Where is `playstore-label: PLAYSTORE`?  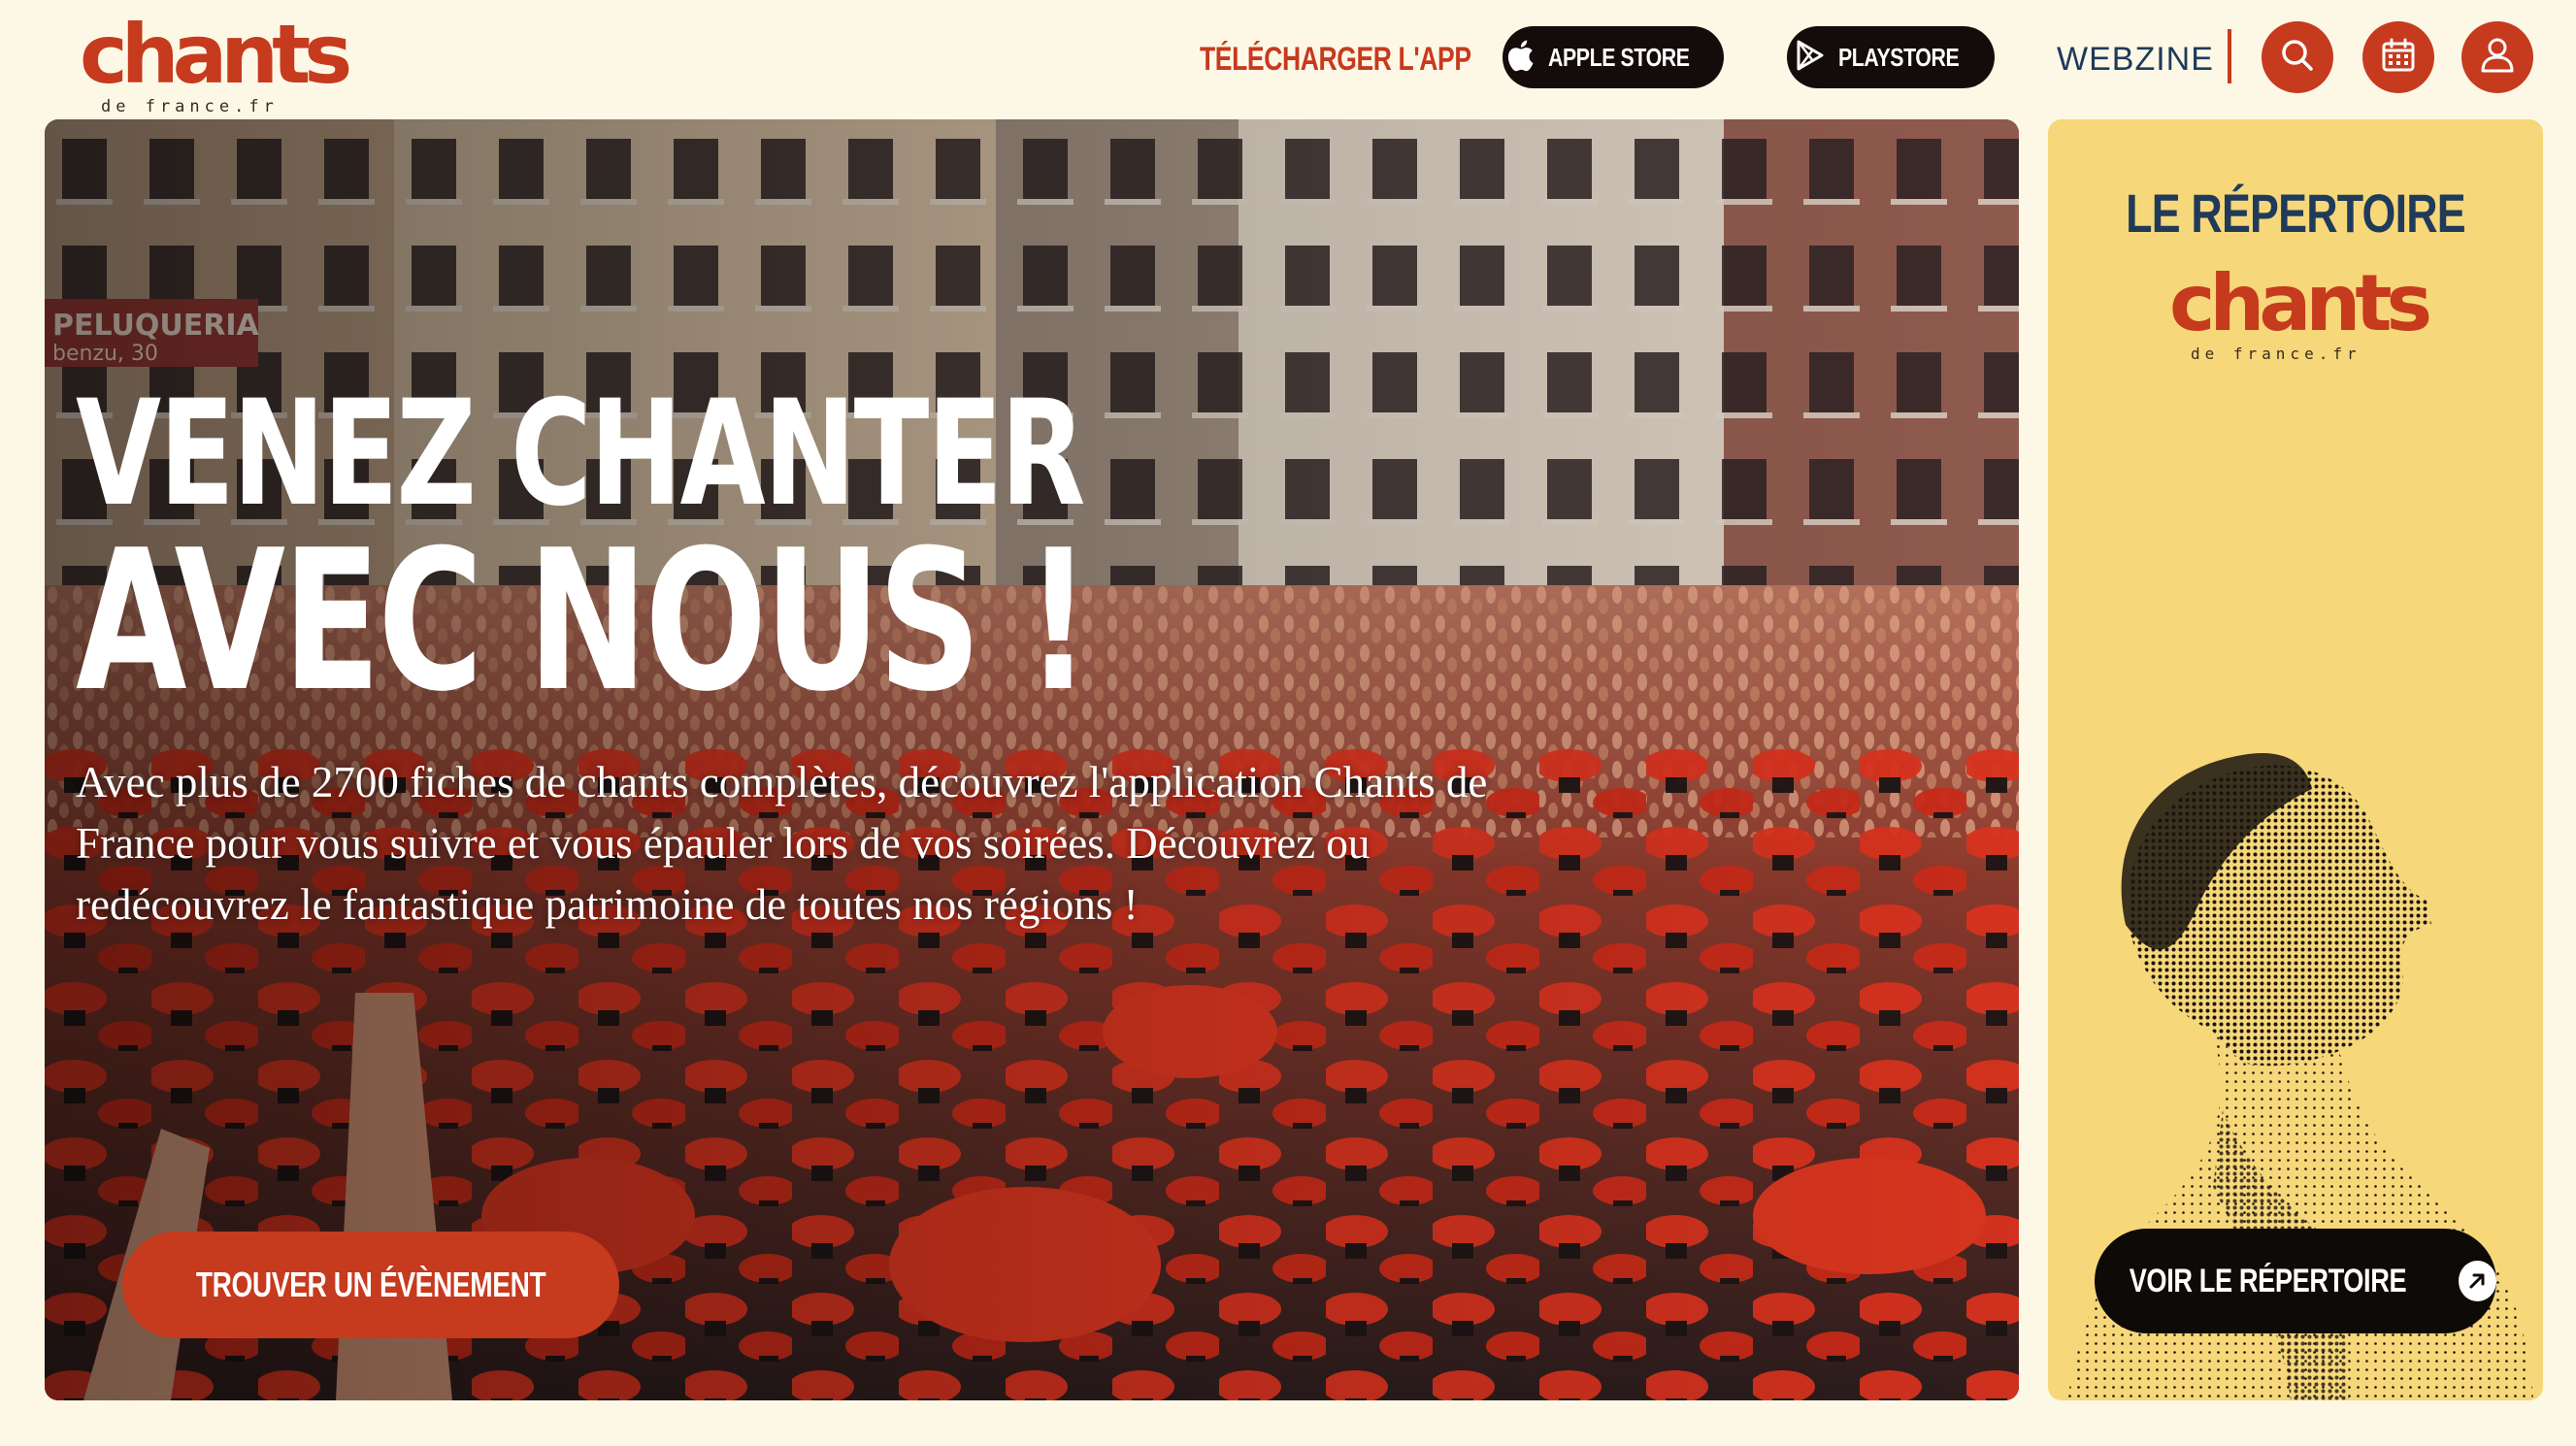 playstore-label: PLAYSTORE is located at coordinates (1899, 57).